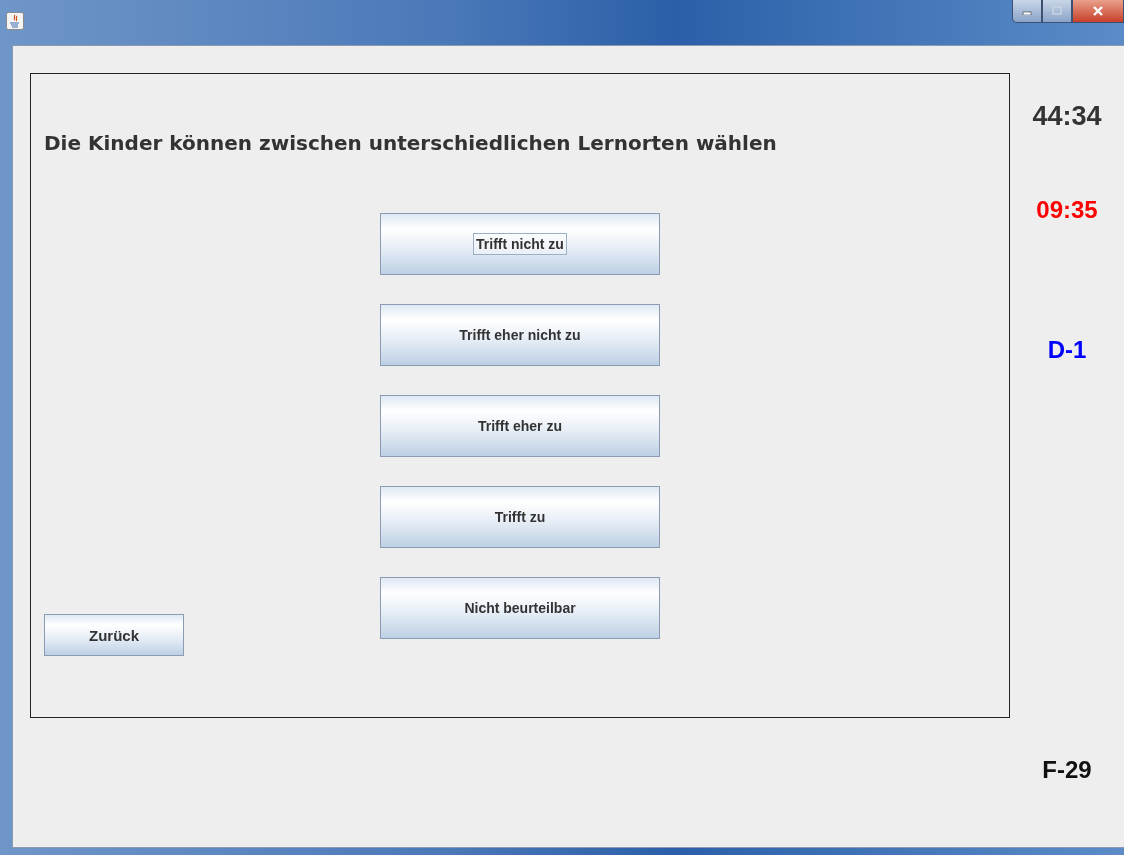 The width and height of the screenshot is (1124, 855). I want to click on answer-button: Trifft zu, so click(520, 517).